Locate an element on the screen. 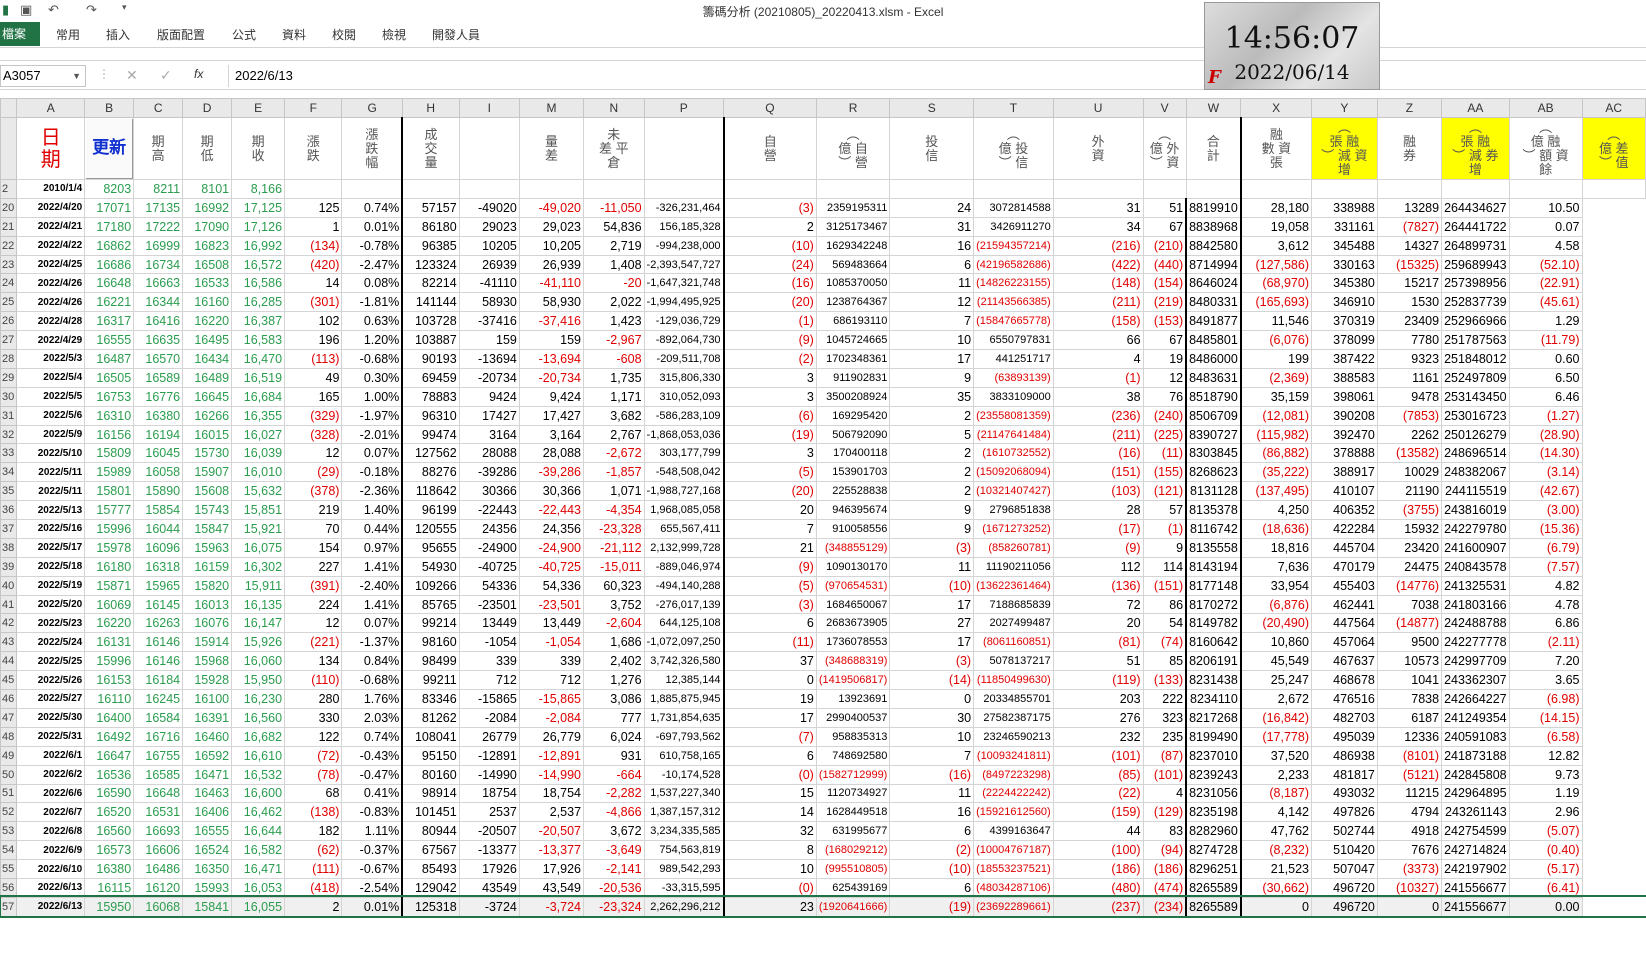  cell-G: 1.40% is located at coordinates (372, 510).